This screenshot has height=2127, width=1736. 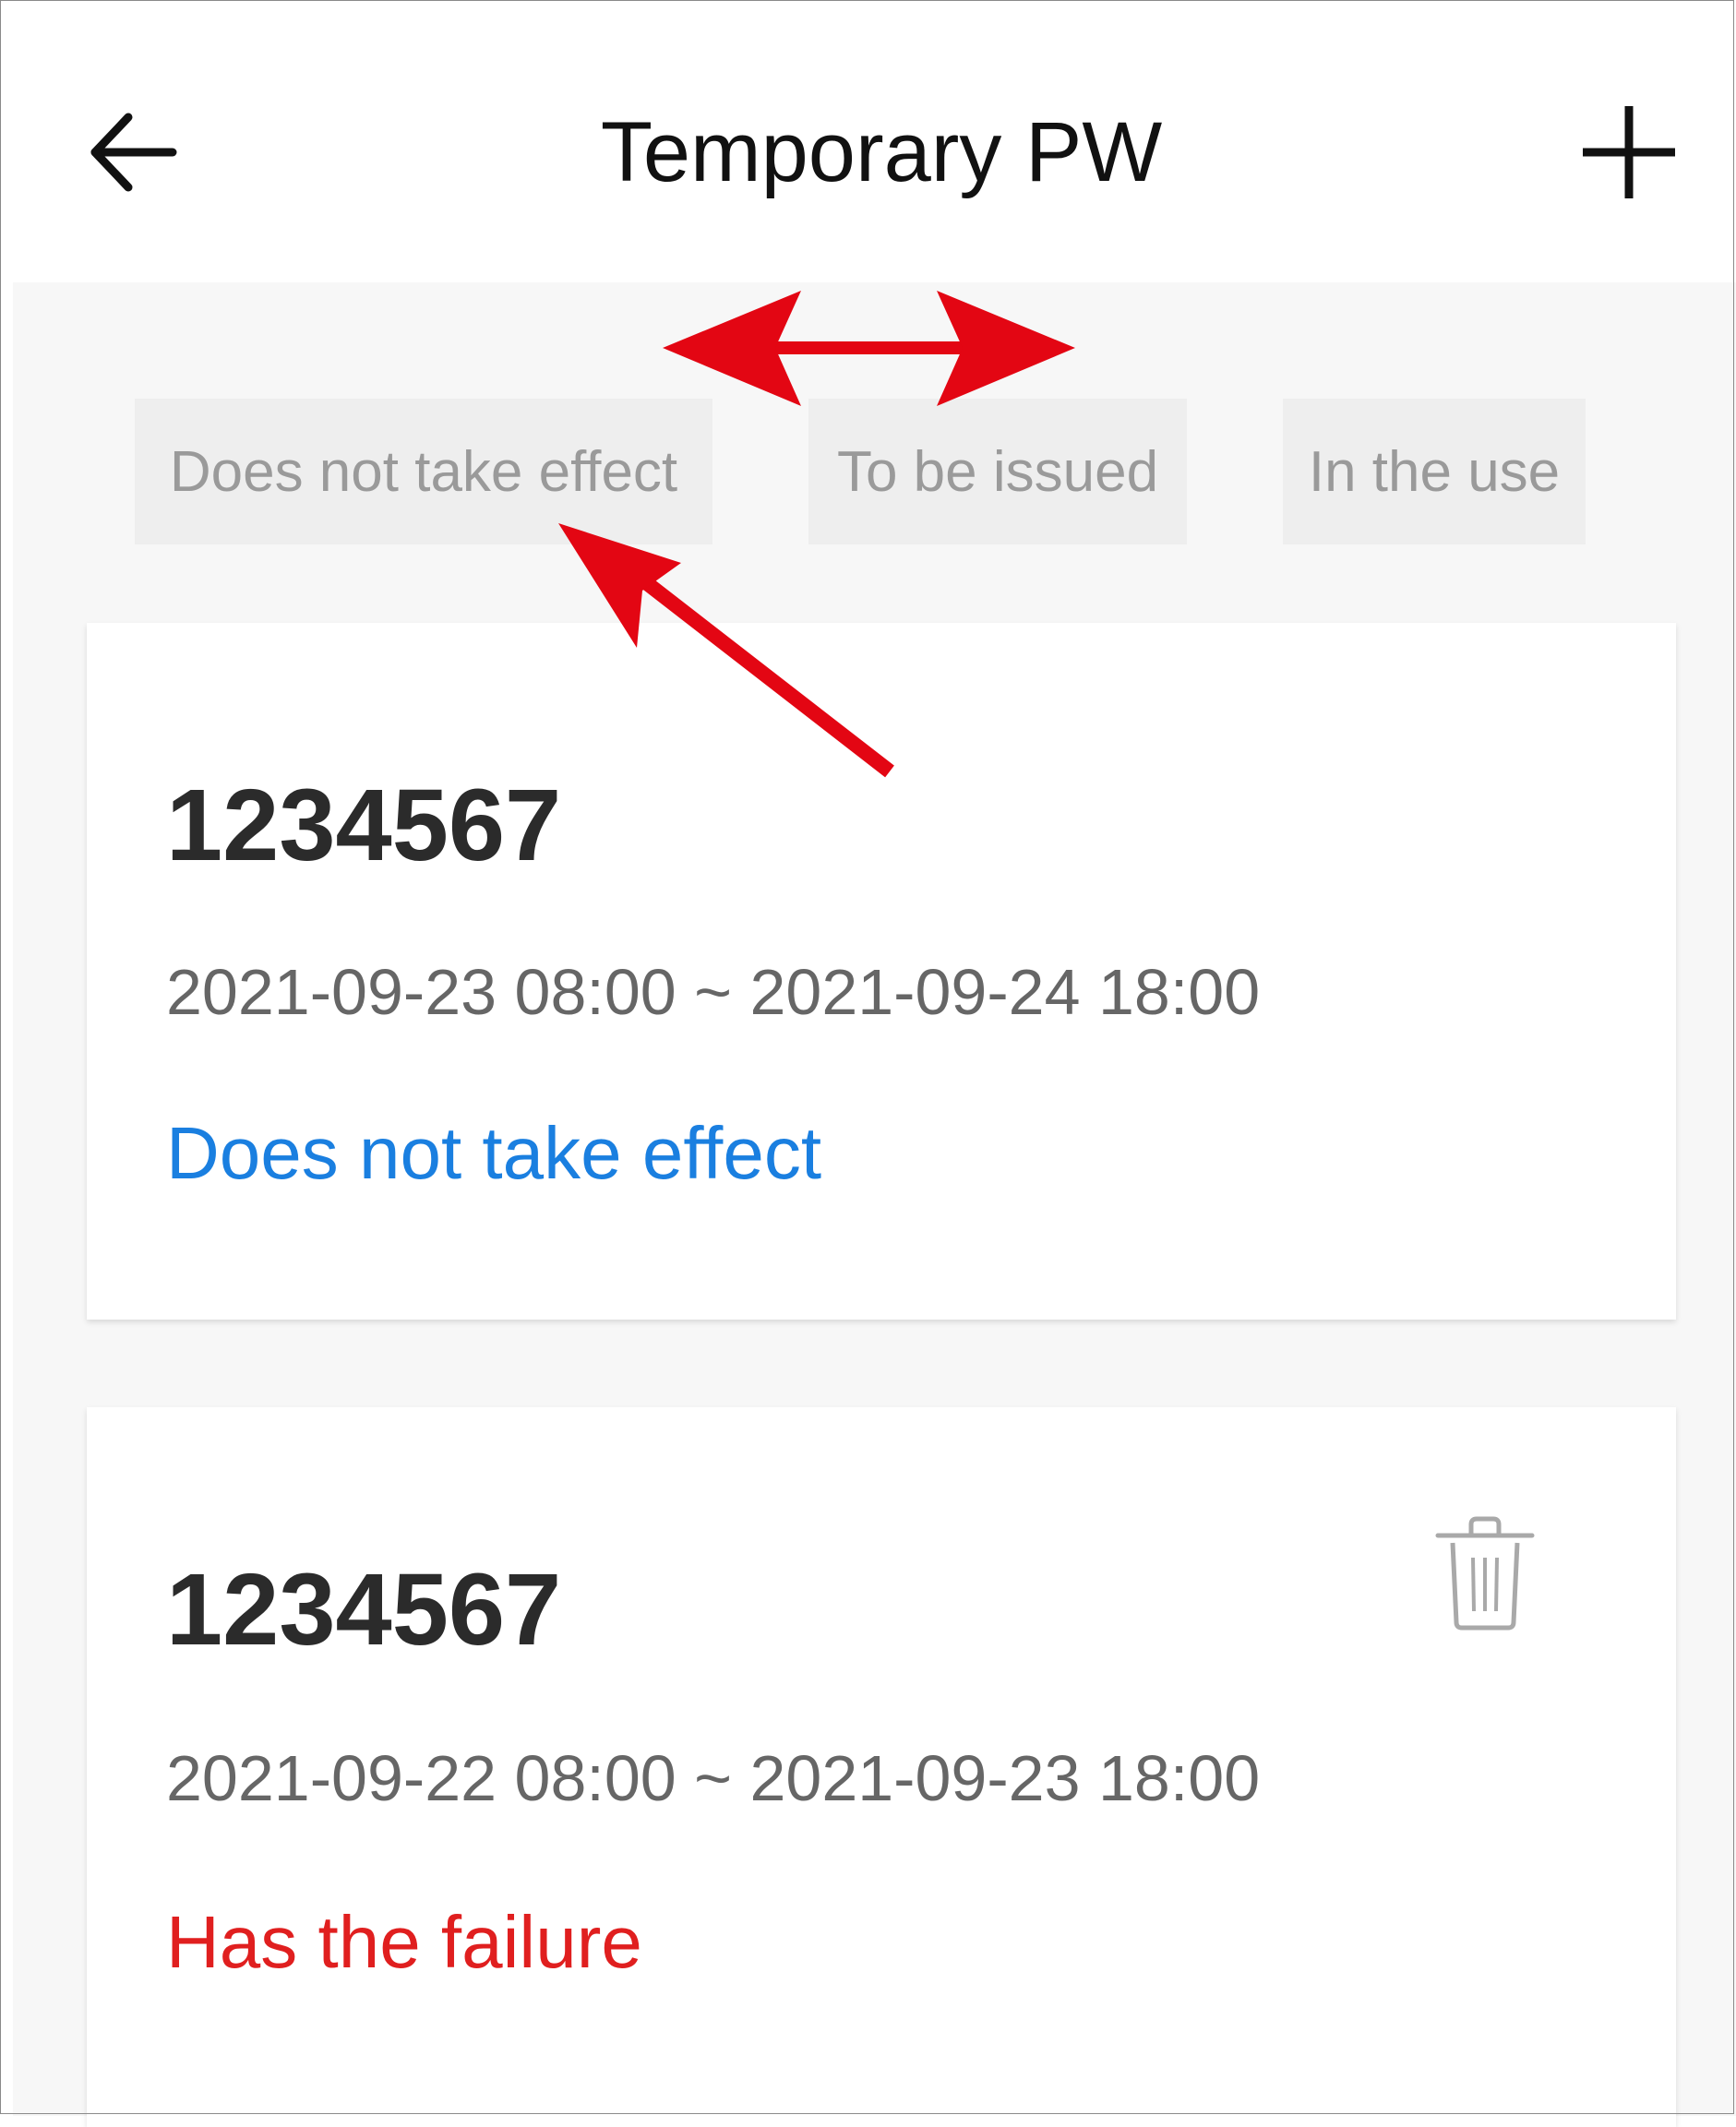 I want to click on add-button, so click(x=1629, y=152).